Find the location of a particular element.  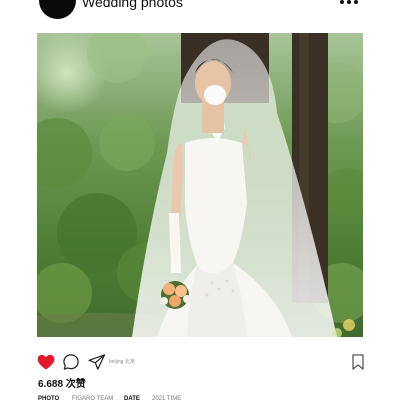

comment-bubble-icon is located at coordinates (71, 362).